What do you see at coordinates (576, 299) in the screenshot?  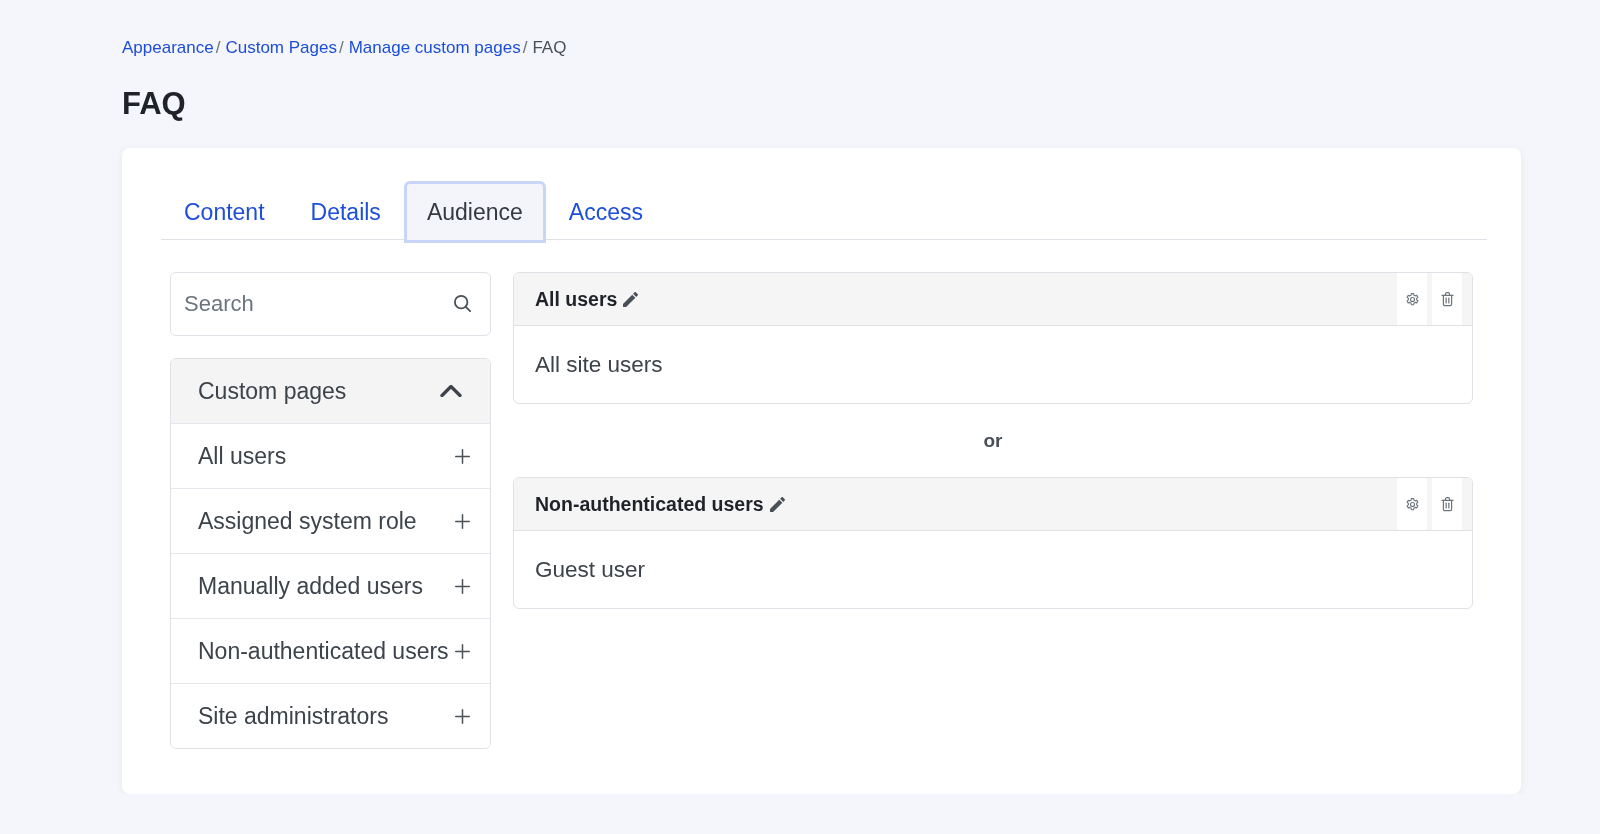 I see `rule-title: All users` at bounding box center [576, 299].